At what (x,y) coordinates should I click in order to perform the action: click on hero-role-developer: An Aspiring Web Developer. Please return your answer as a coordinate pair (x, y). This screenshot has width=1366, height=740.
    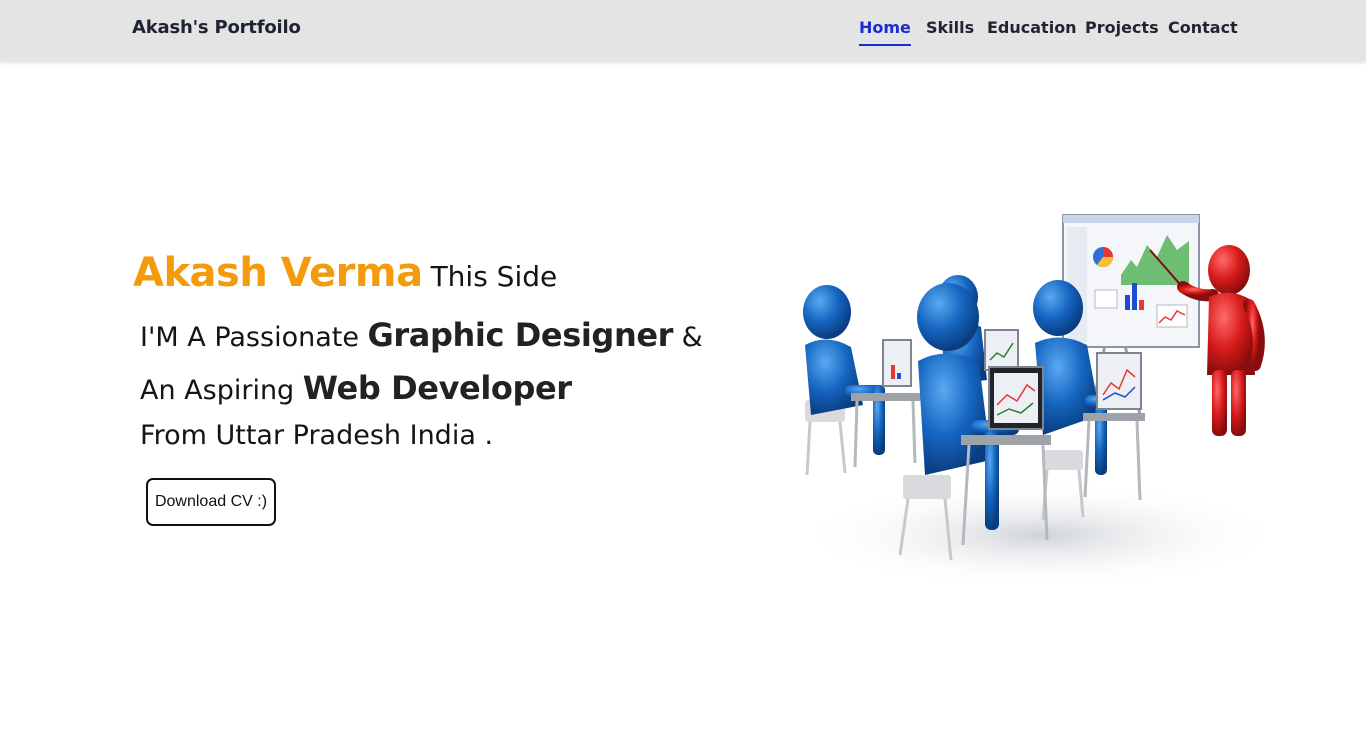
    Looking at the image, I should click on (356, 388).